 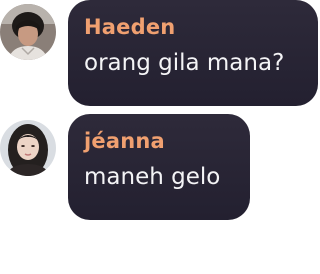 I want to click on author-name: jéanna, so click(x=158, y=141).